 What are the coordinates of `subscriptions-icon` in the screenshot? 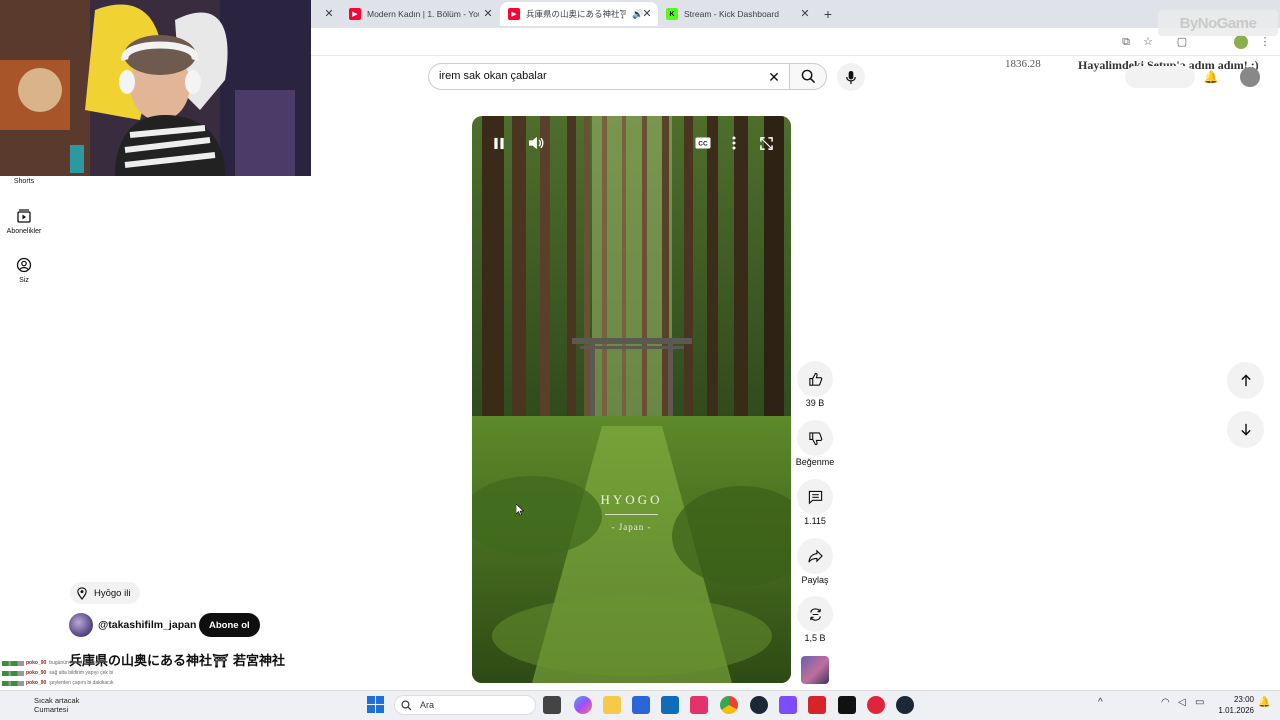 It's located at (24, 216).